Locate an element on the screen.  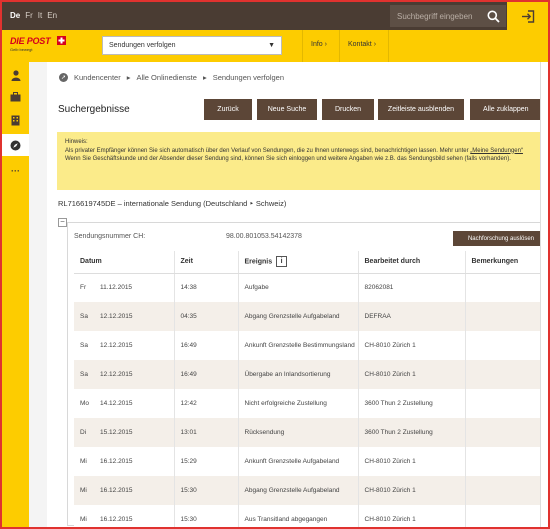
language-switcher: De Fr It En is located at coordinates (33, 15).